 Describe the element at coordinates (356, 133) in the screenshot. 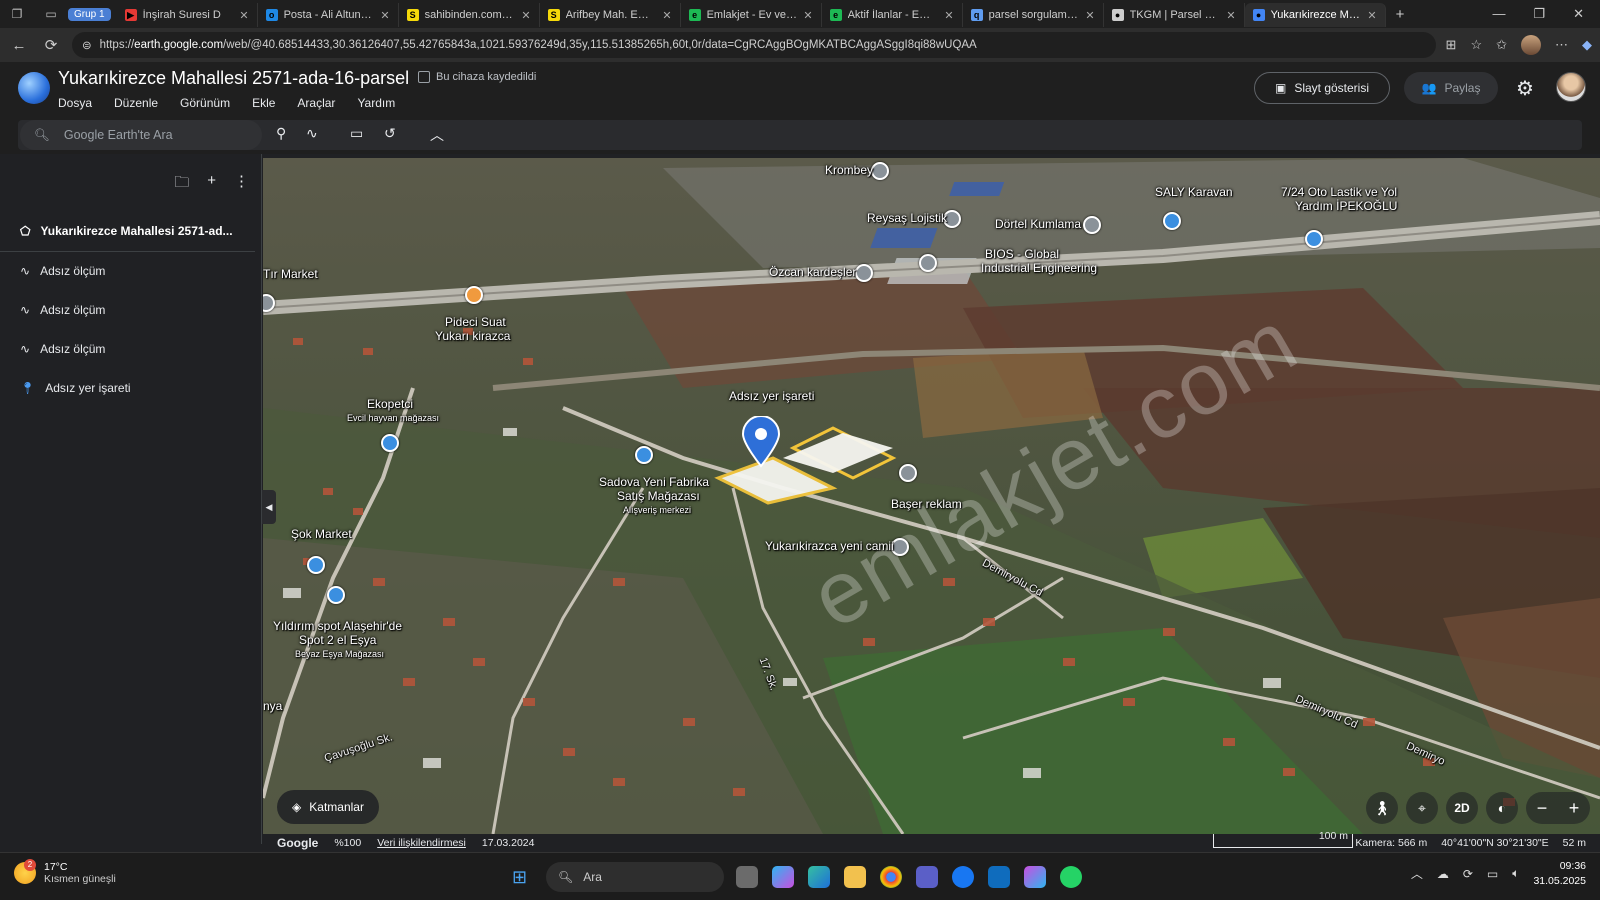

I see `measure-ruler-icon: ▭` at that location.